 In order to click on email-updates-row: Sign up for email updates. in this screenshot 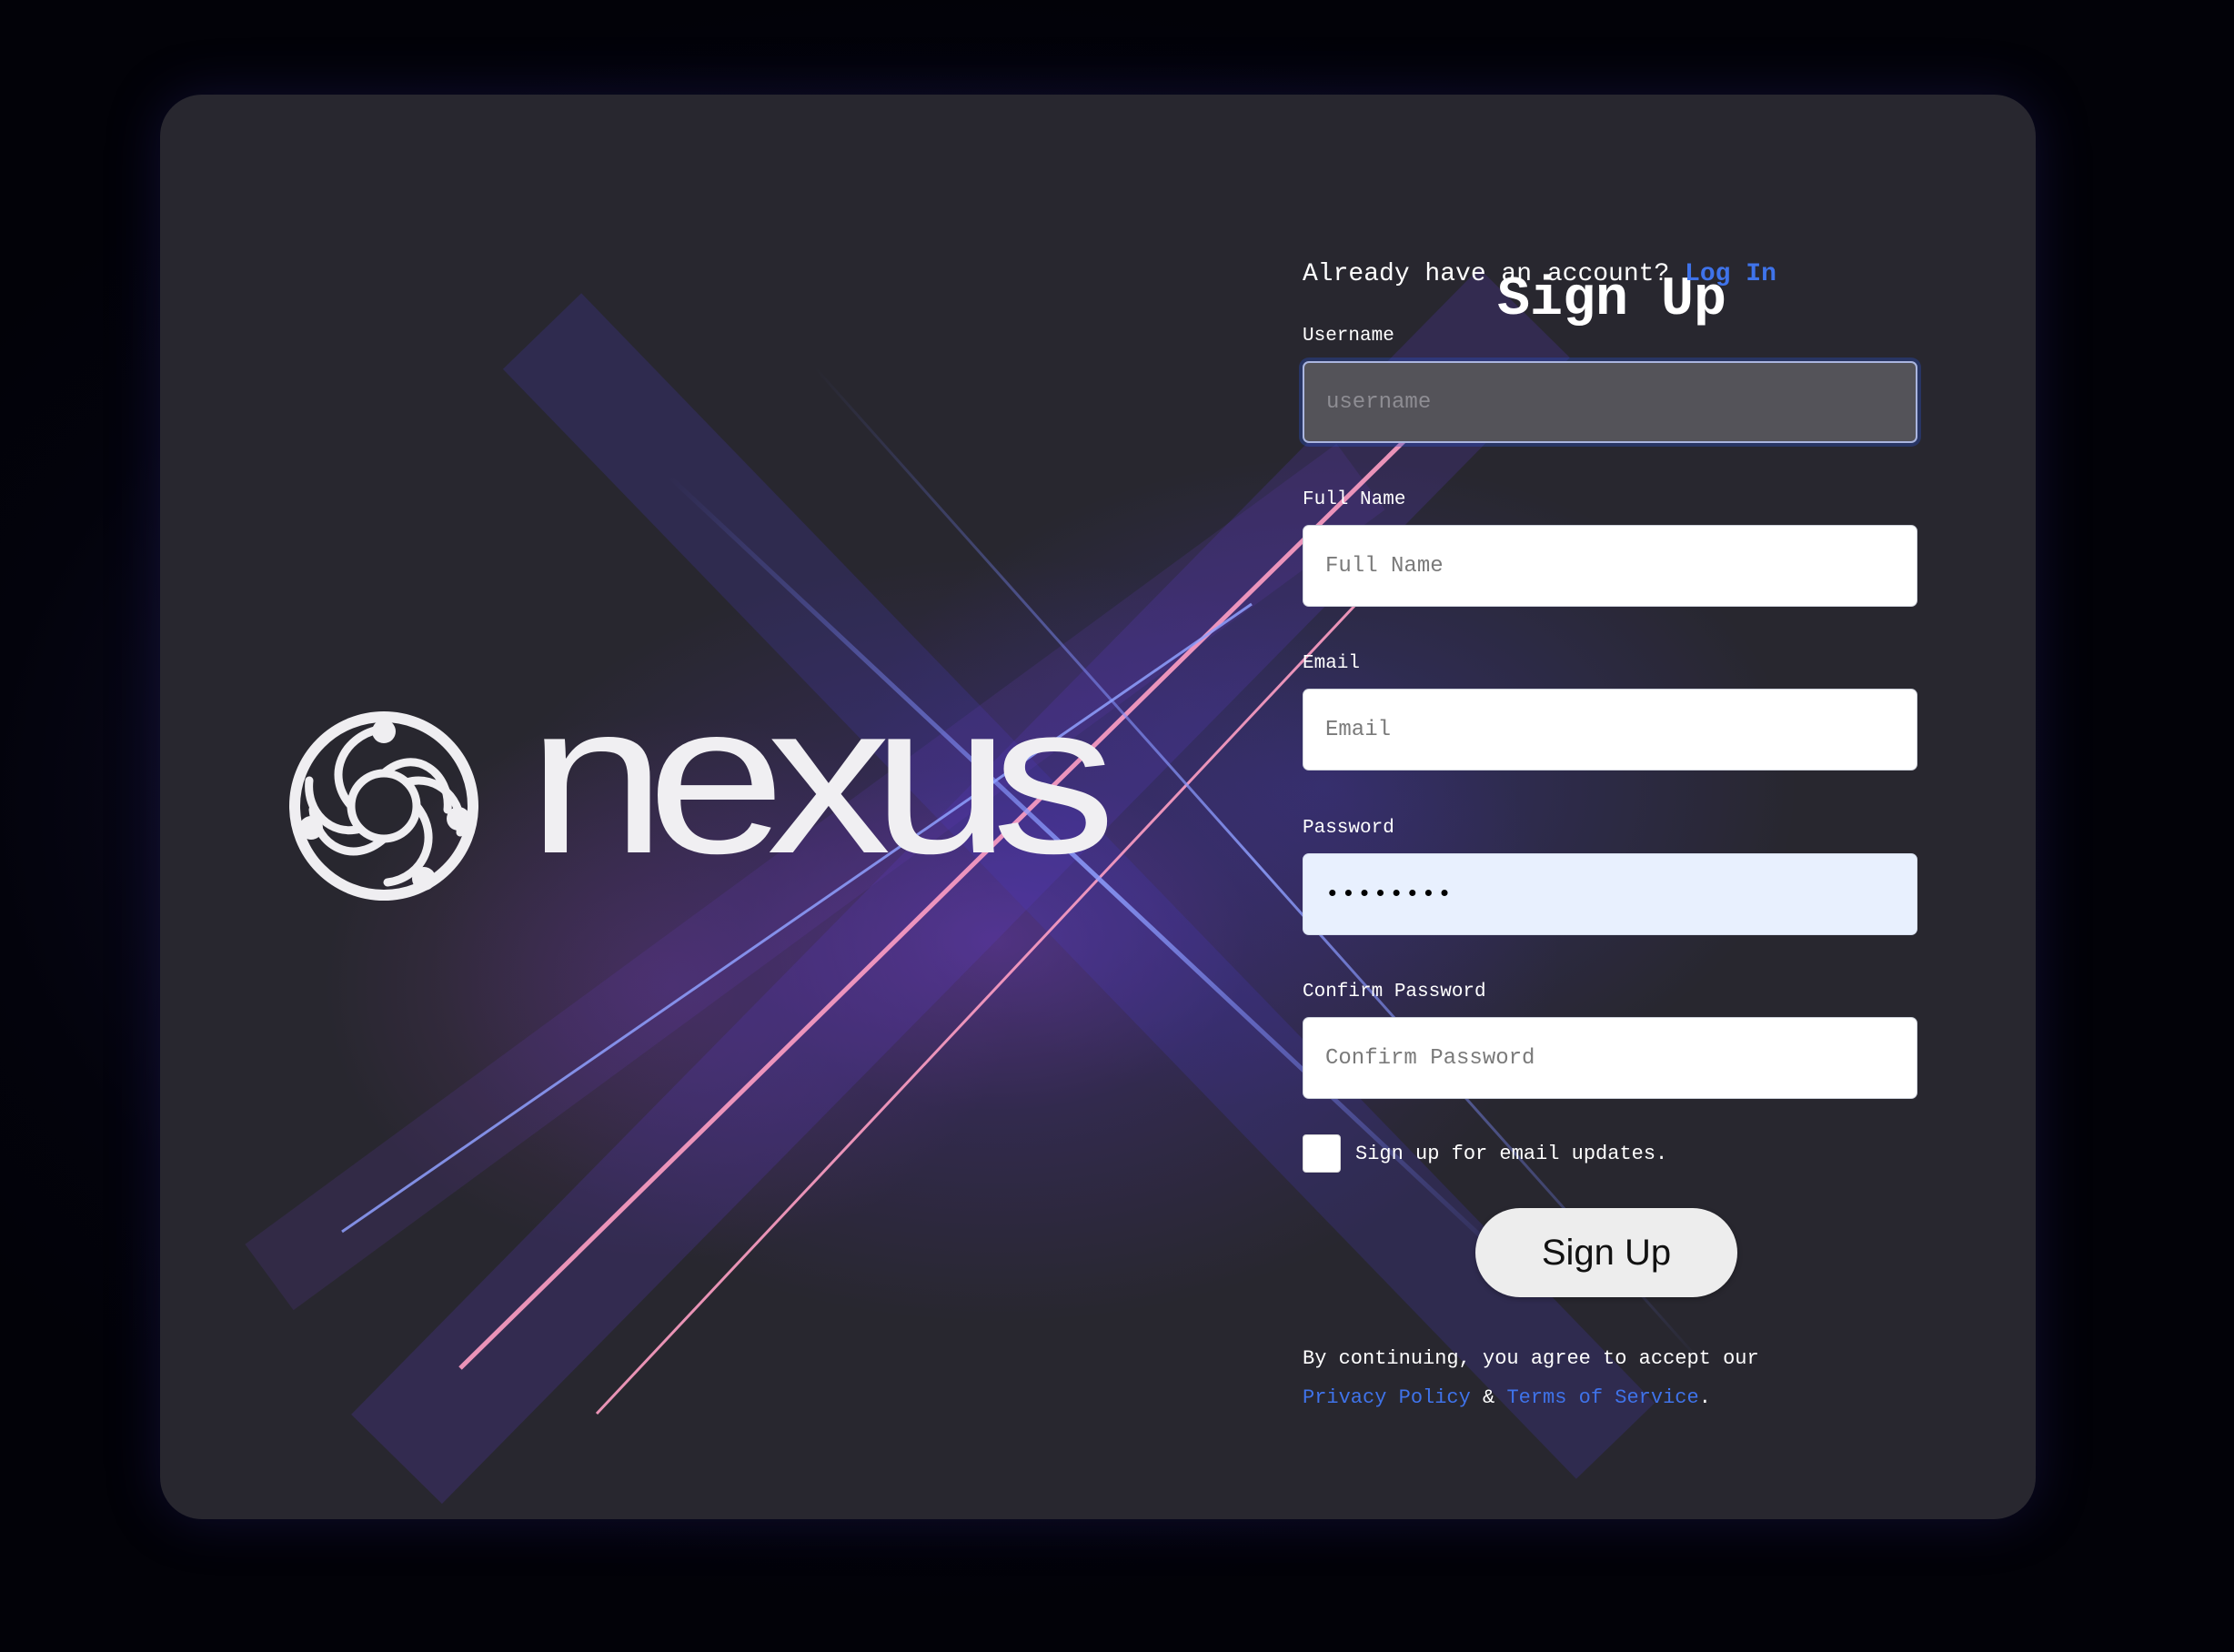, I will do `click(1485, 1153)`.